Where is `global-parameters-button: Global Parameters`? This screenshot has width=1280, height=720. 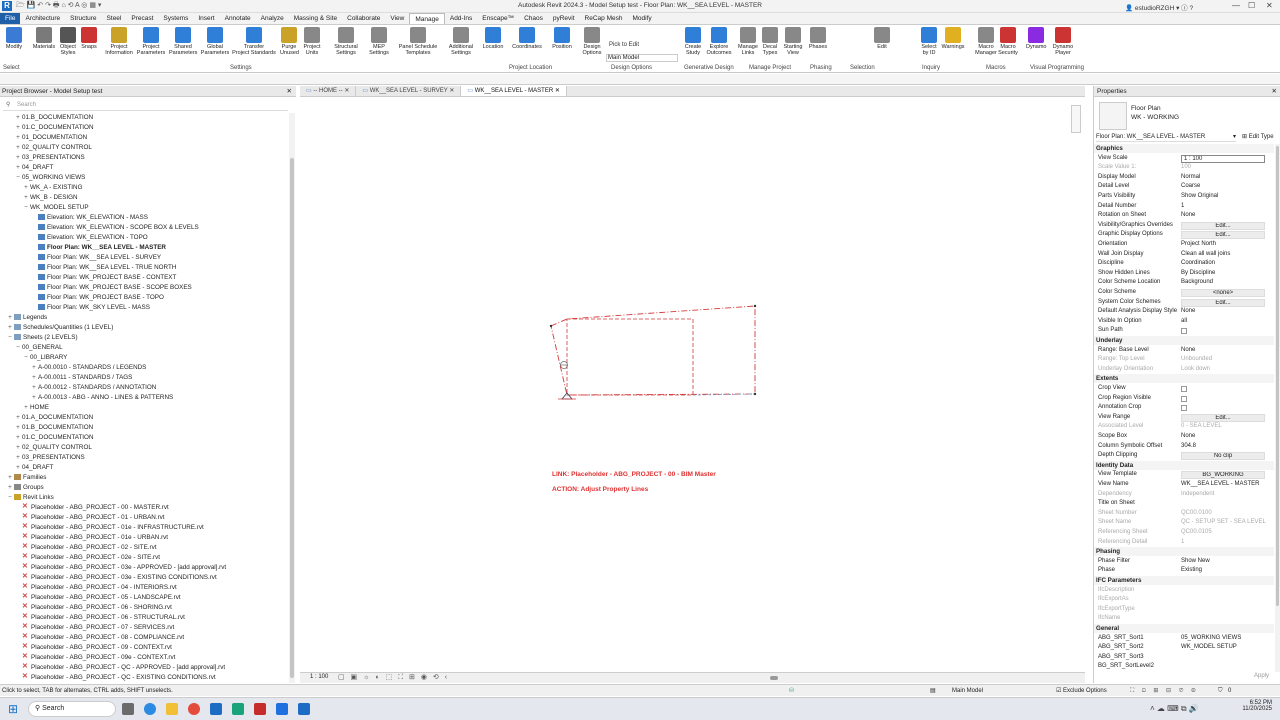 global-parameters-button: Global Parameters is located at coordinates (215, 41).